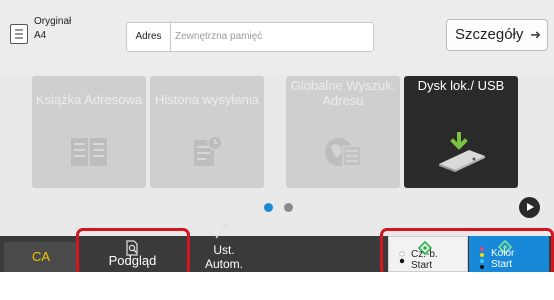 This screenshot has width=554, height=300. I want to click on clear-all-button: CA, so click(41, 257).